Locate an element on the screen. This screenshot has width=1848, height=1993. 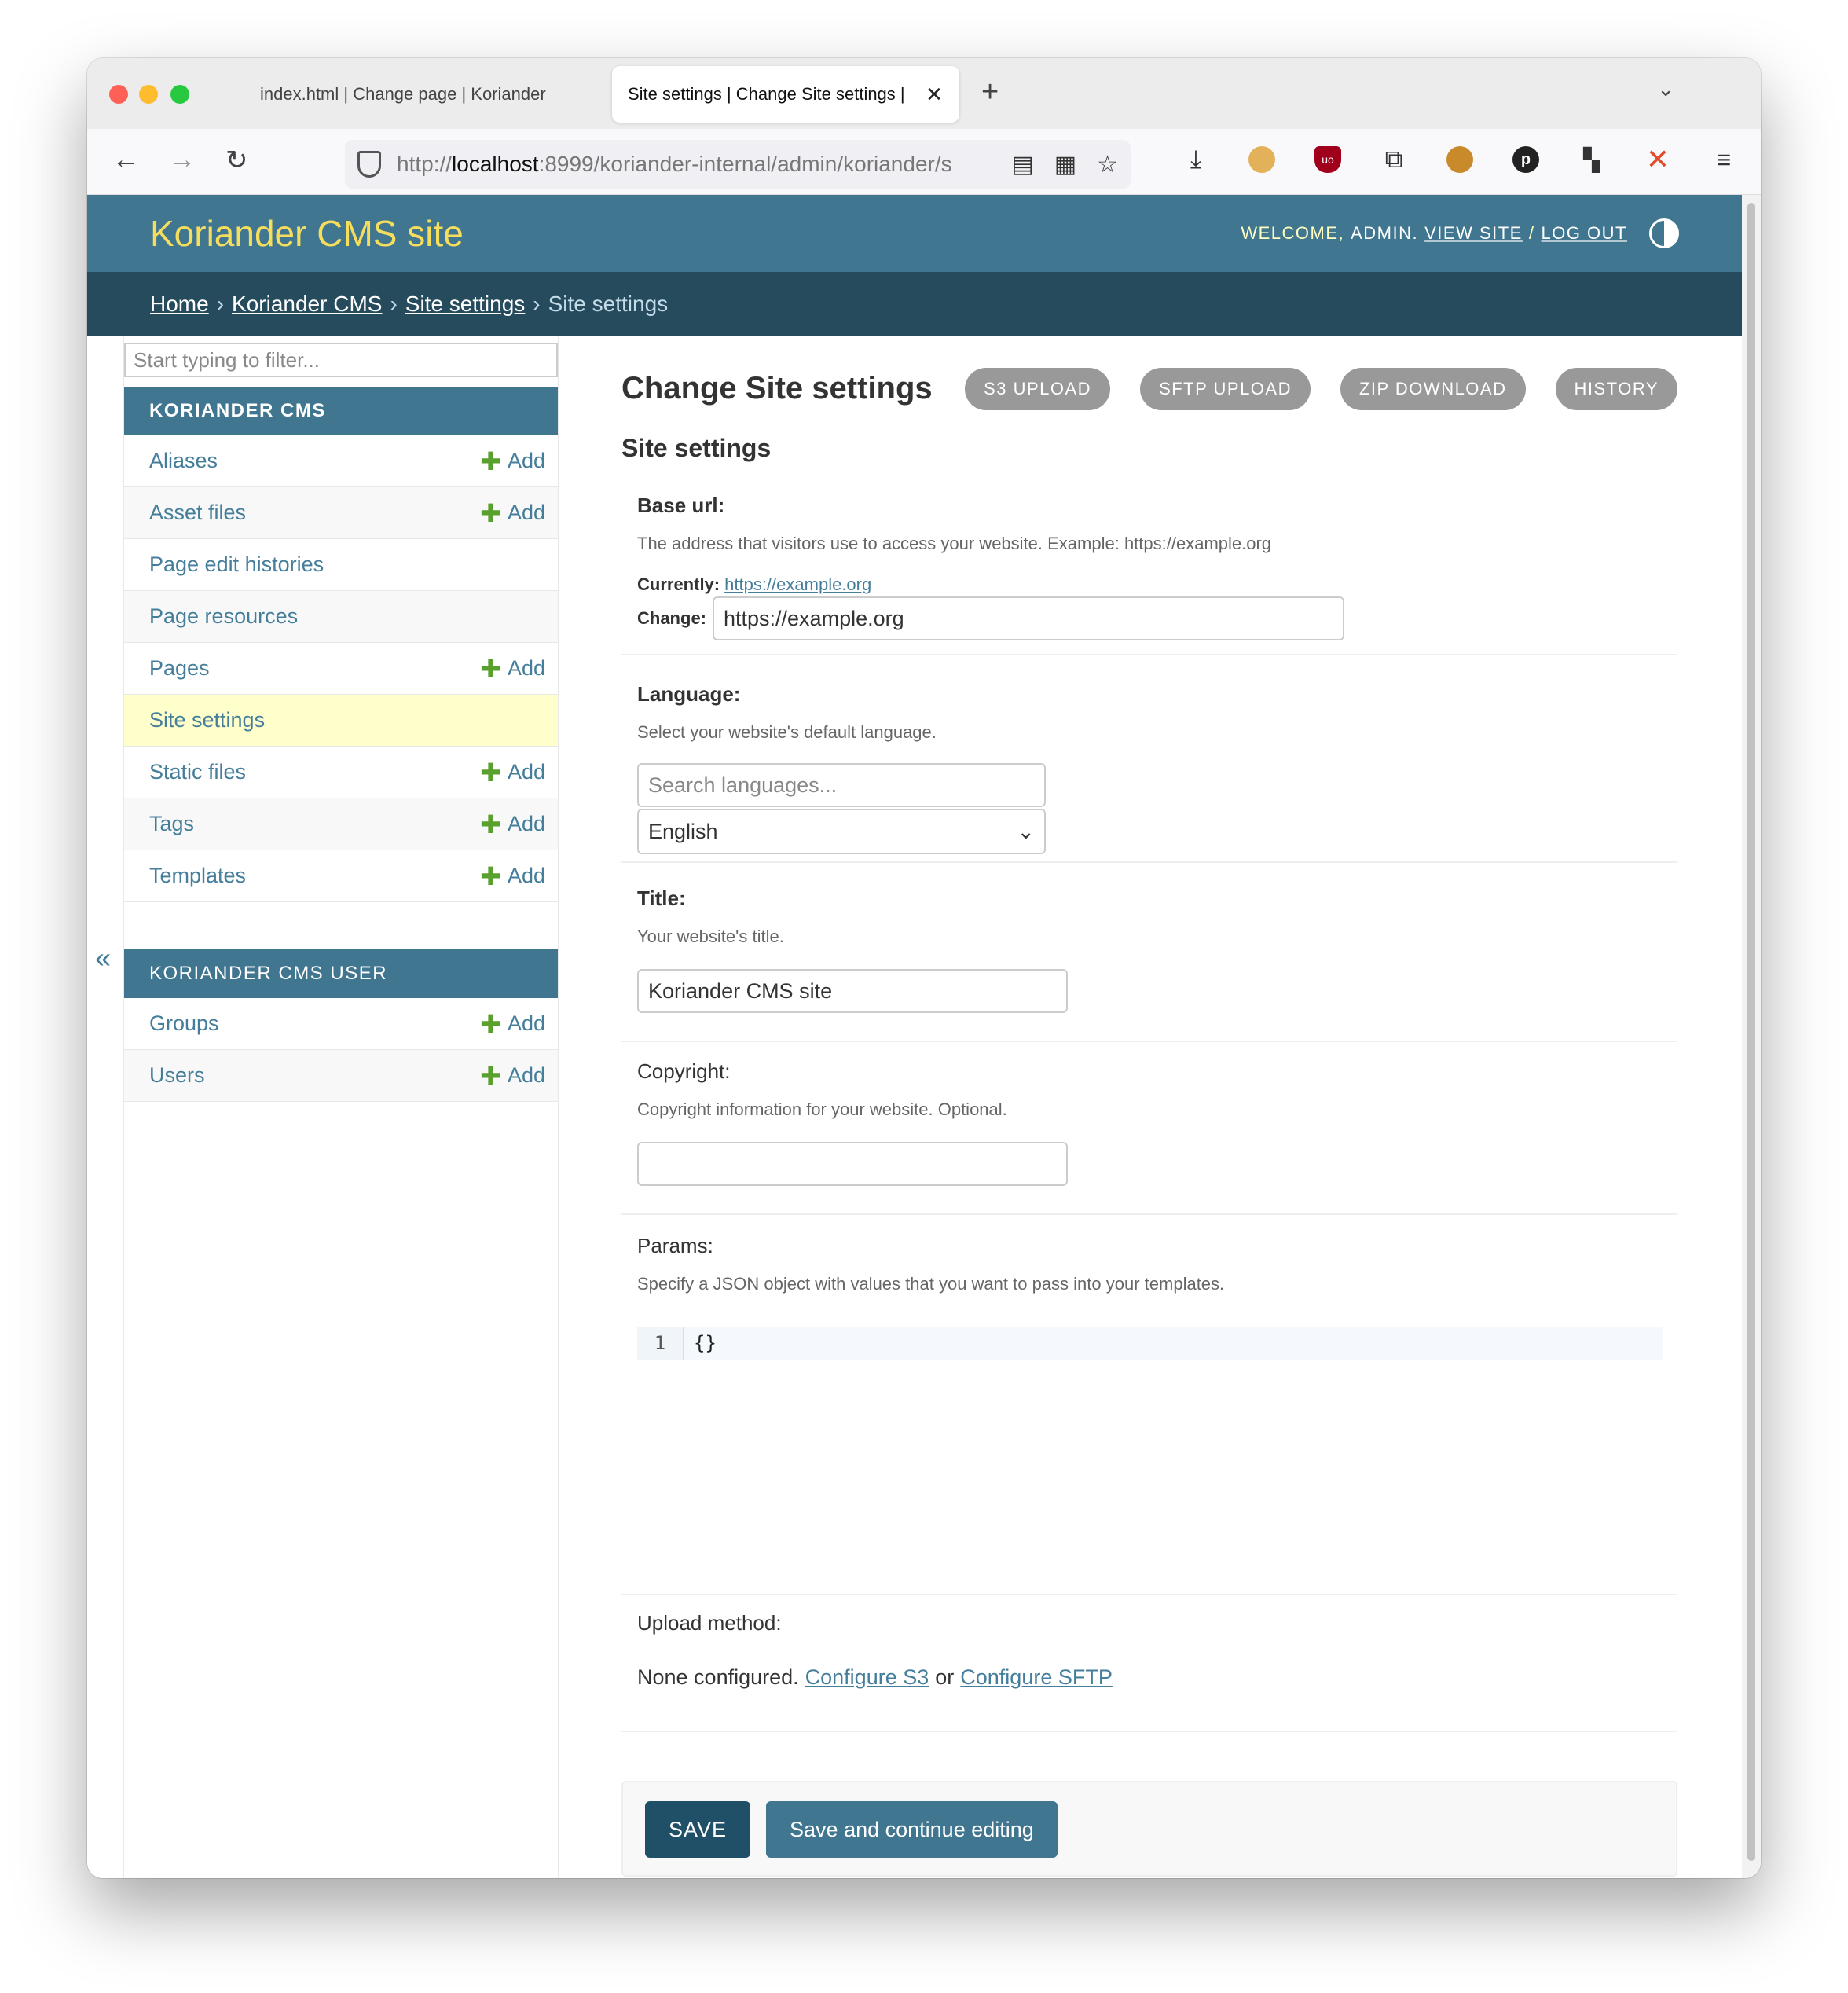
sidebar-item-label: Groups is located at coordinates (314, 1023).